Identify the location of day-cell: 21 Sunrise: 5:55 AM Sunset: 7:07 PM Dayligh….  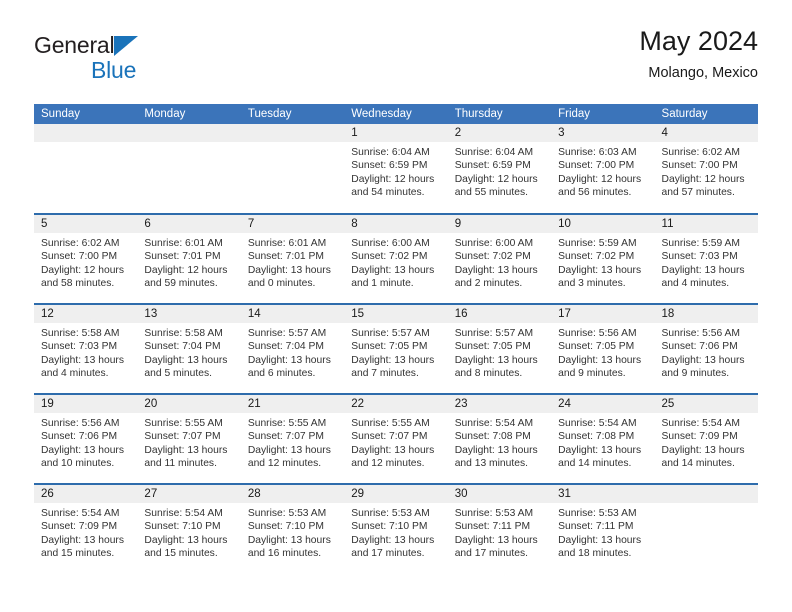
(292, 438).